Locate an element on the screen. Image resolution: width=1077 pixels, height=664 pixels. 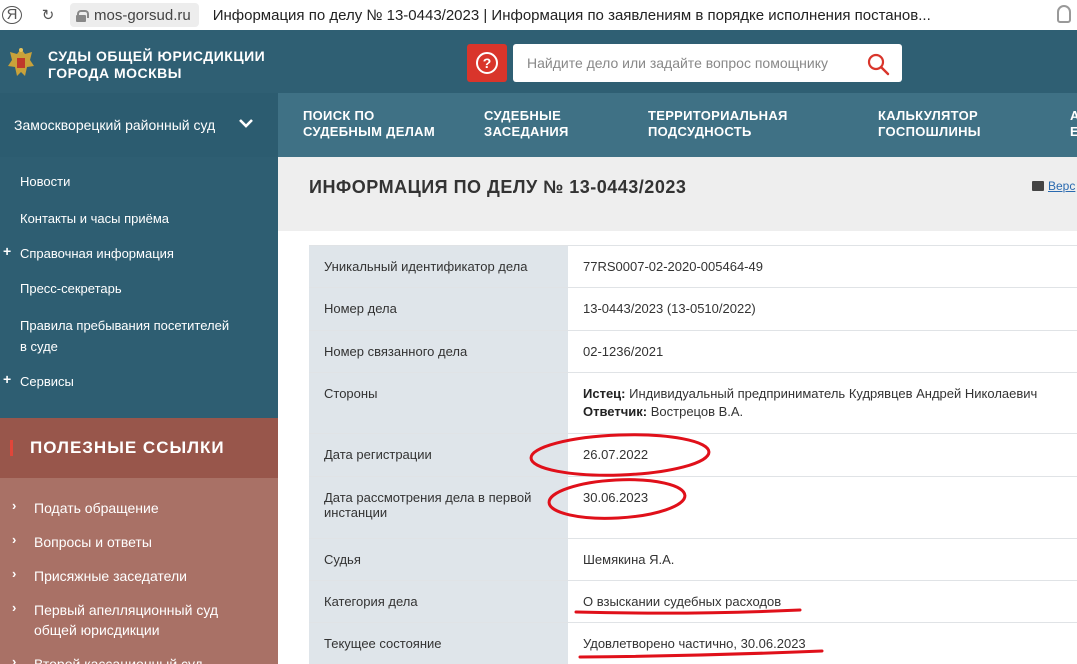
reader-mode-icon is located at coordinates (1064, 14).